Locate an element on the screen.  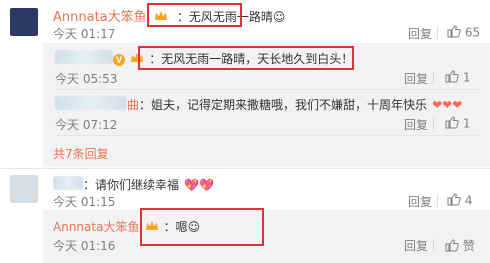
timestamp: 今天 01:17 is located at coordinates (84, 34).